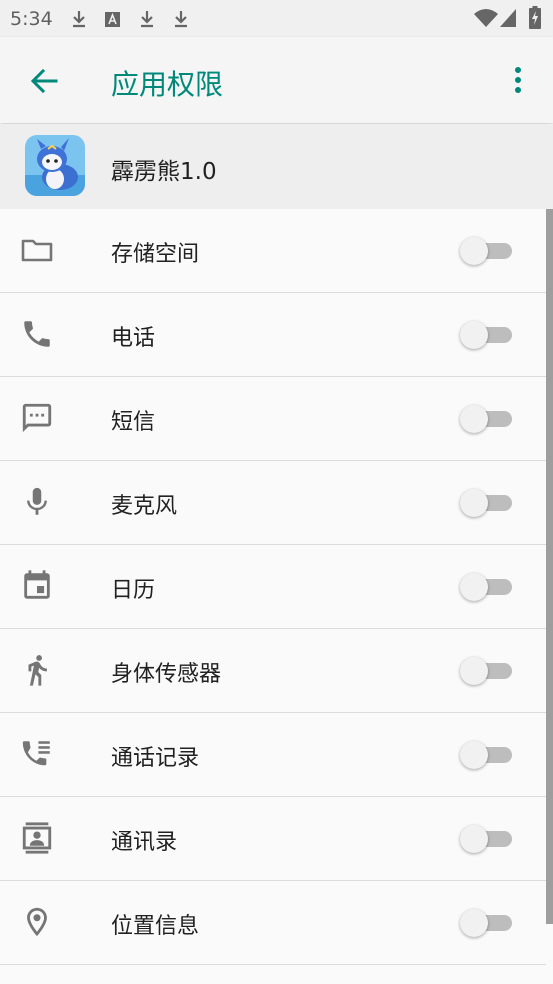 The image size is (553, 984). What do you see at coordinates (518, 80) in the screenshot?
I see `more-options-icon` at bounding box center [518, 80].